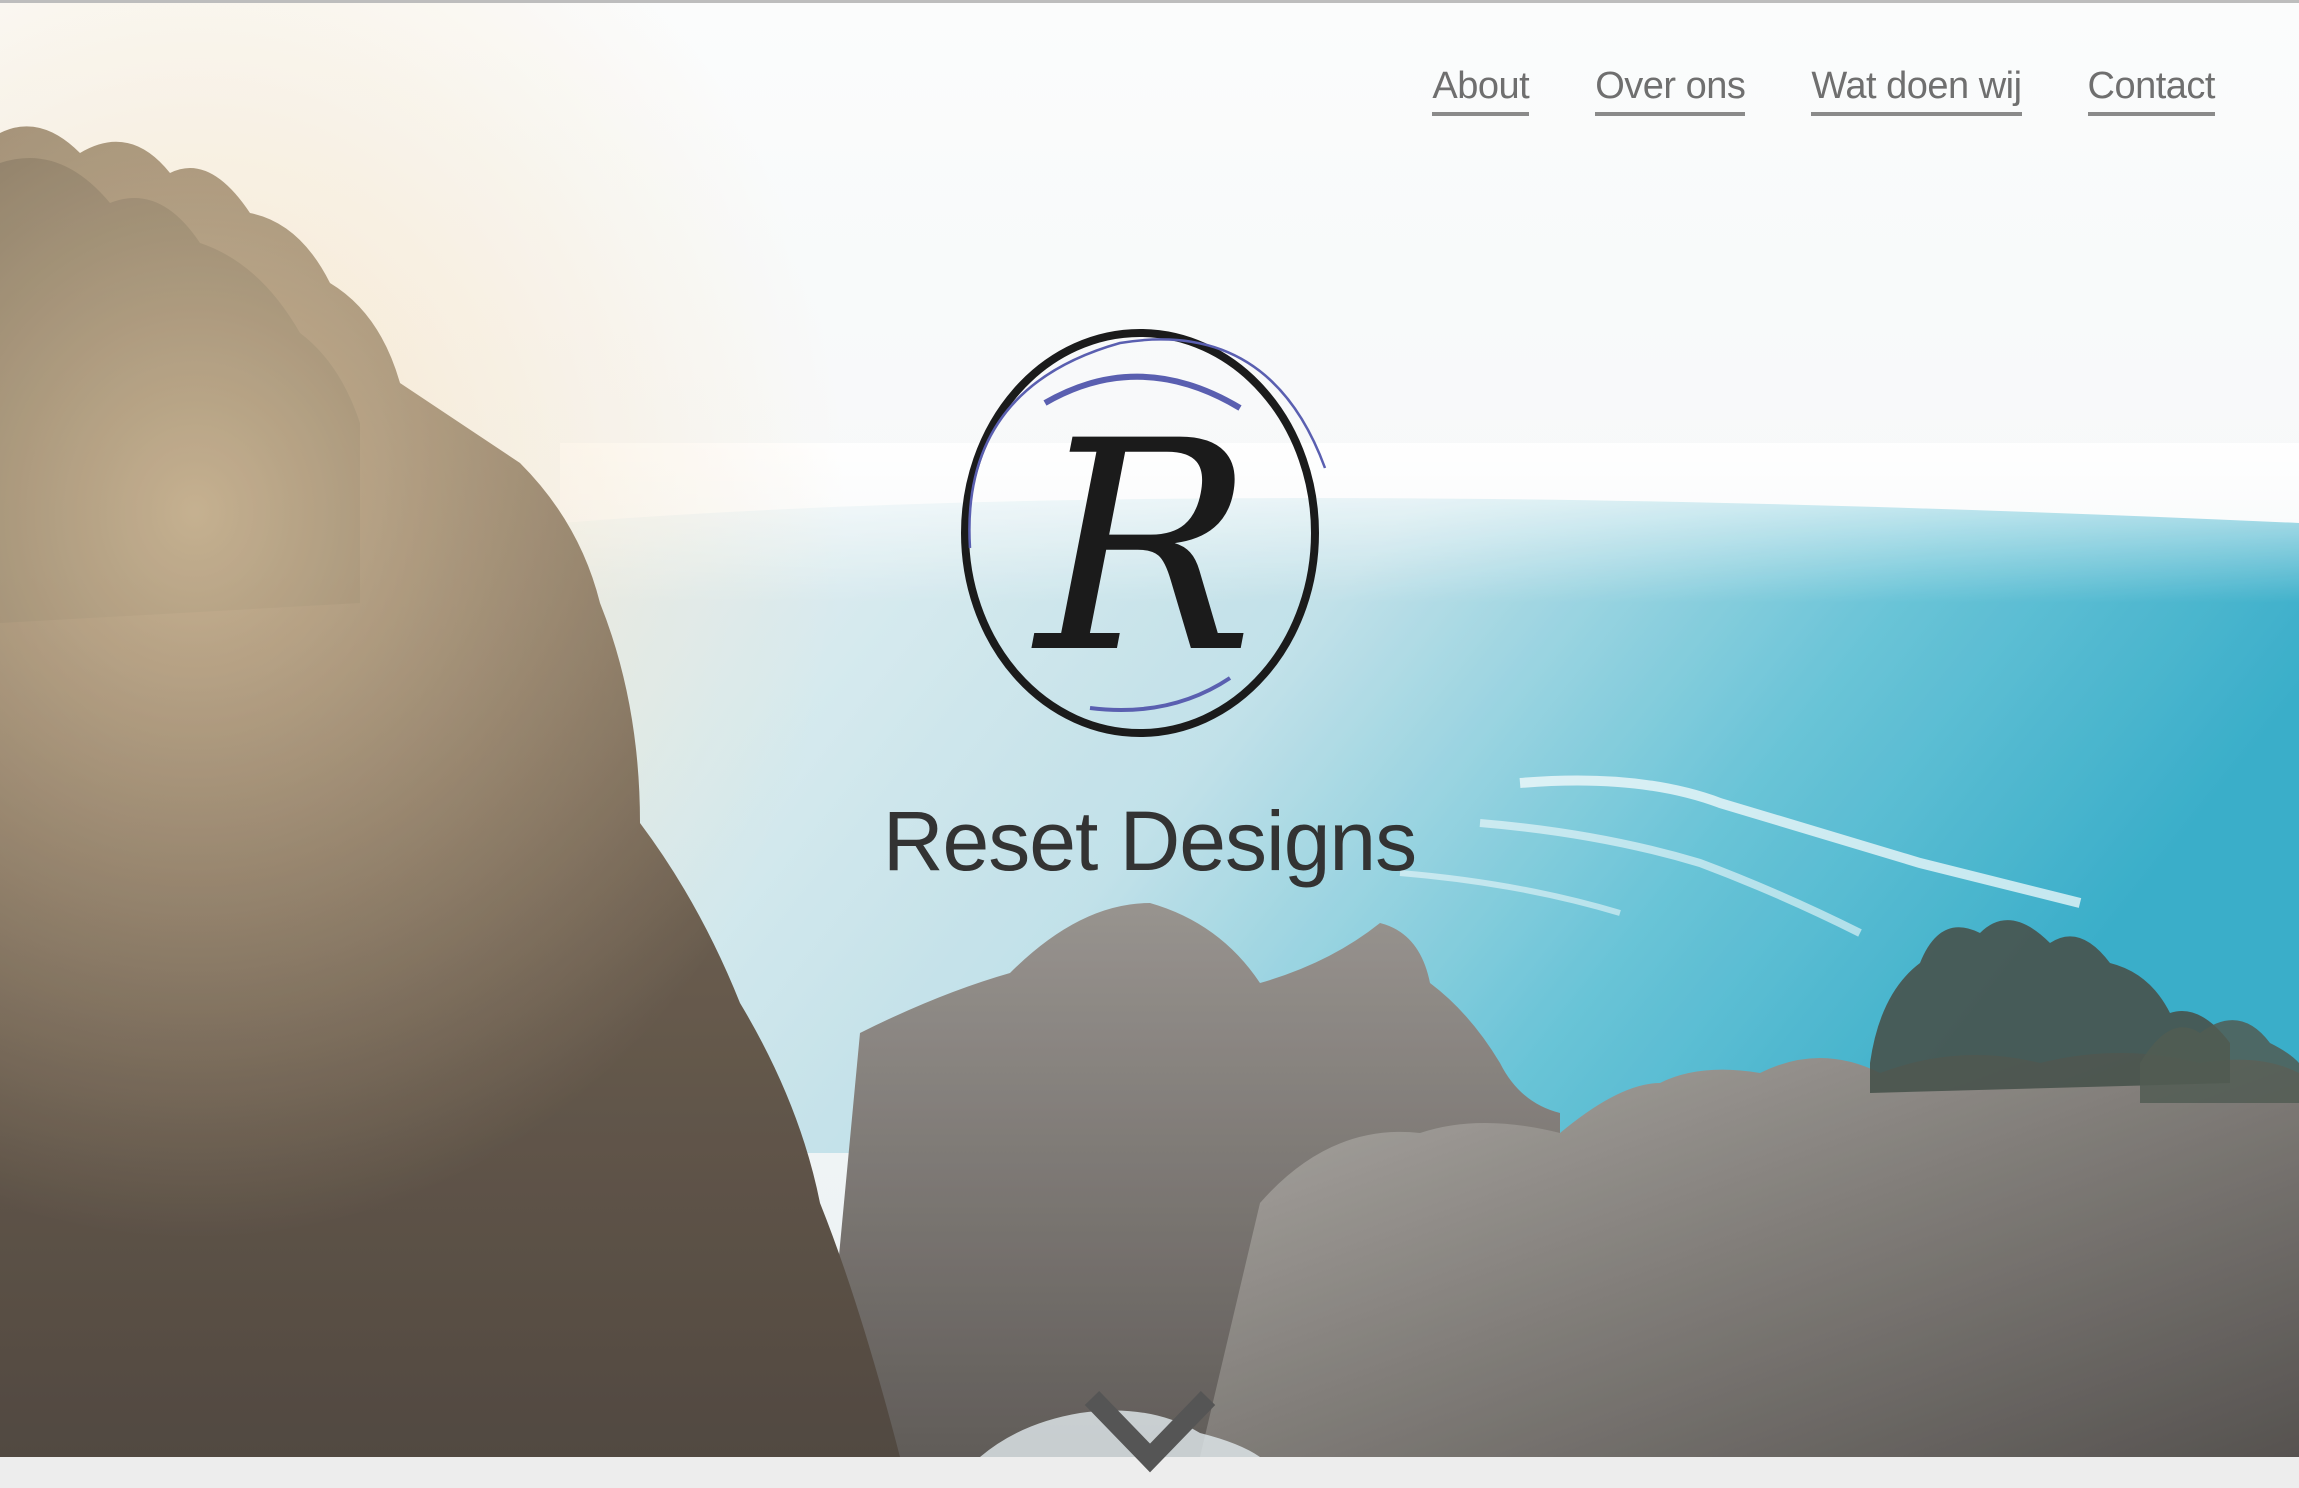 This screenshot has height=1488, width=2299. What do you see at coordinates (1150, 1438) in the screenshot?
I see `chevron-down-icon` at bounding box center [1150, 1438].